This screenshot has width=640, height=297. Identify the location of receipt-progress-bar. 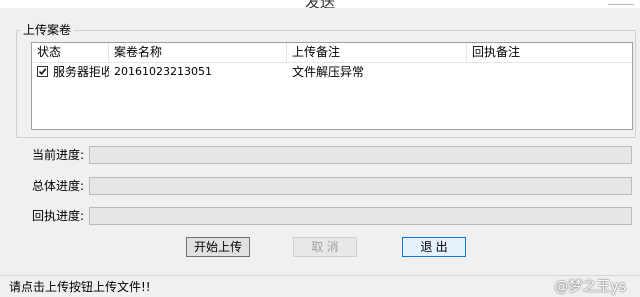
(360, 216).